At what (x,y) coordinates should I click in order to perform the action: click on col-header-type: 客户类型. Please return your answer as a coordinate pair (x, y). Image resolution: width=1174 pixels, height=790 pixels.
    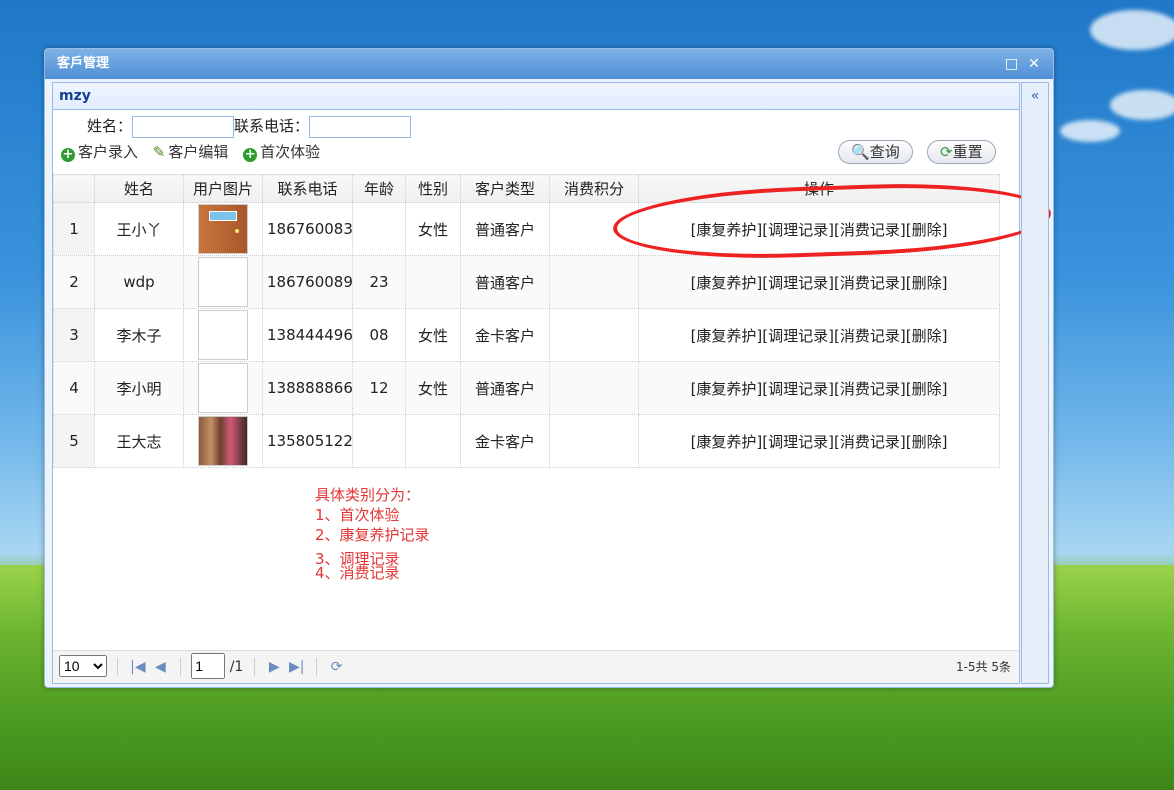
    Looking at the image, I should click on (505, 188).